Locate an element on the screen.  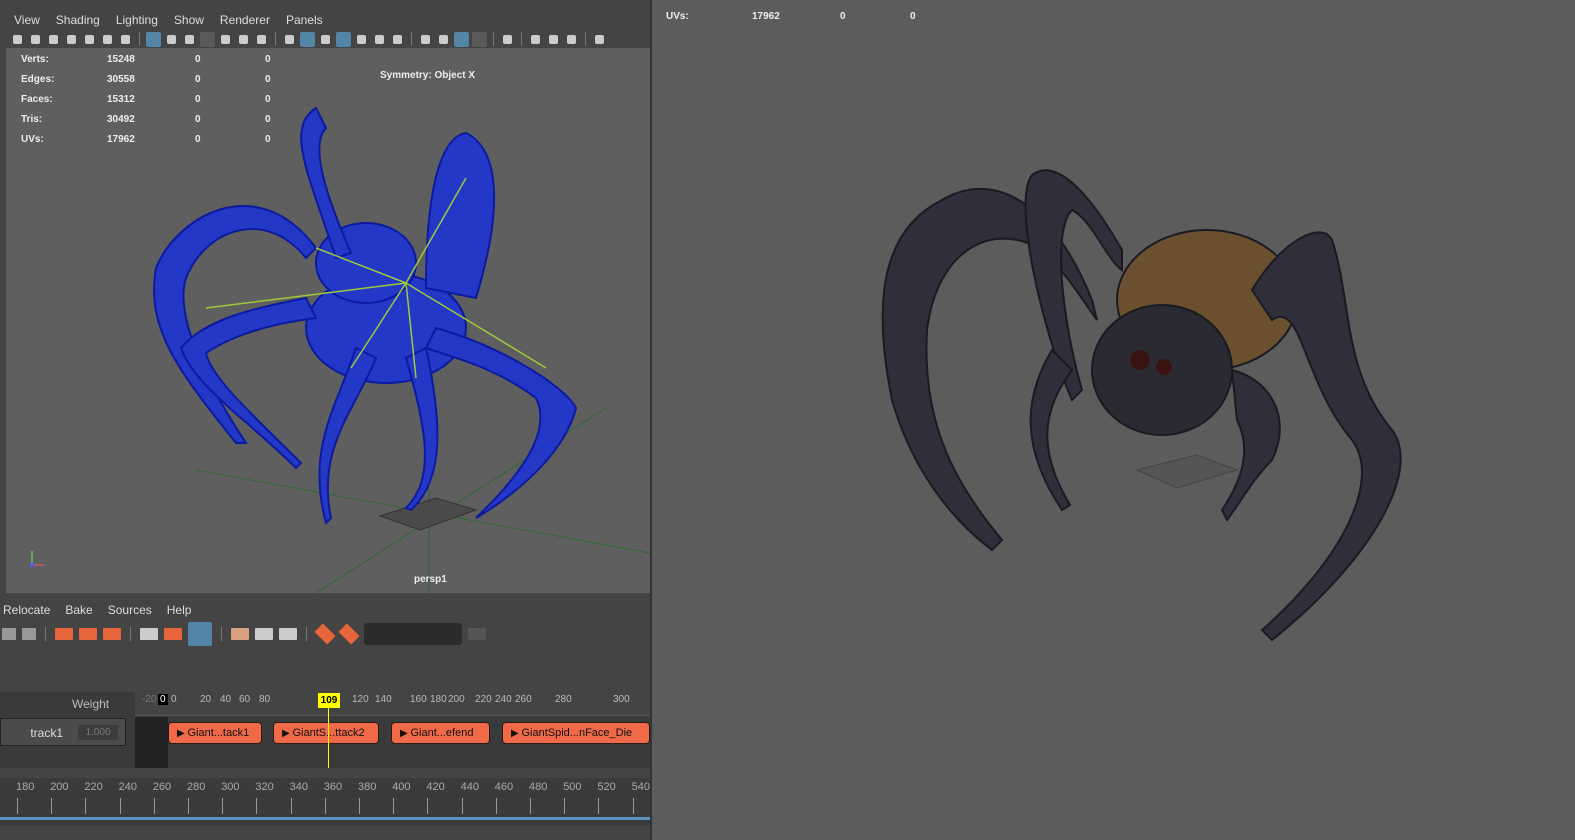
clip-3: Giant...efend is located at coordinates (440, 733).